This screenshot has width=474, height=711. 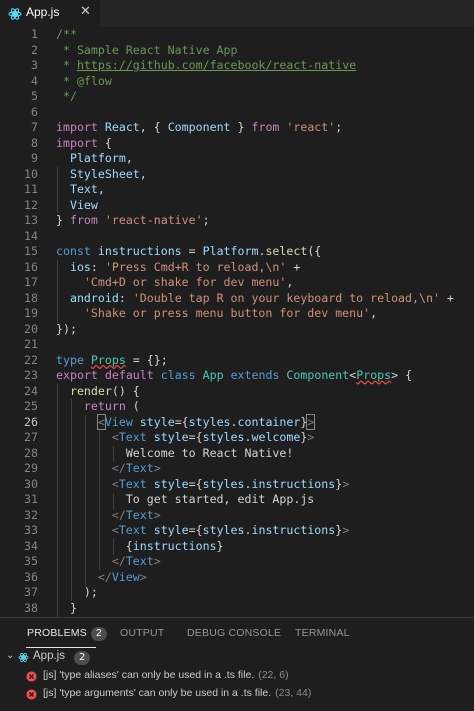 What do you see at coordinates (147, 49) in the screenshot?
I see `code-line: * Sample React Native App` at bounding box center [147, 49].